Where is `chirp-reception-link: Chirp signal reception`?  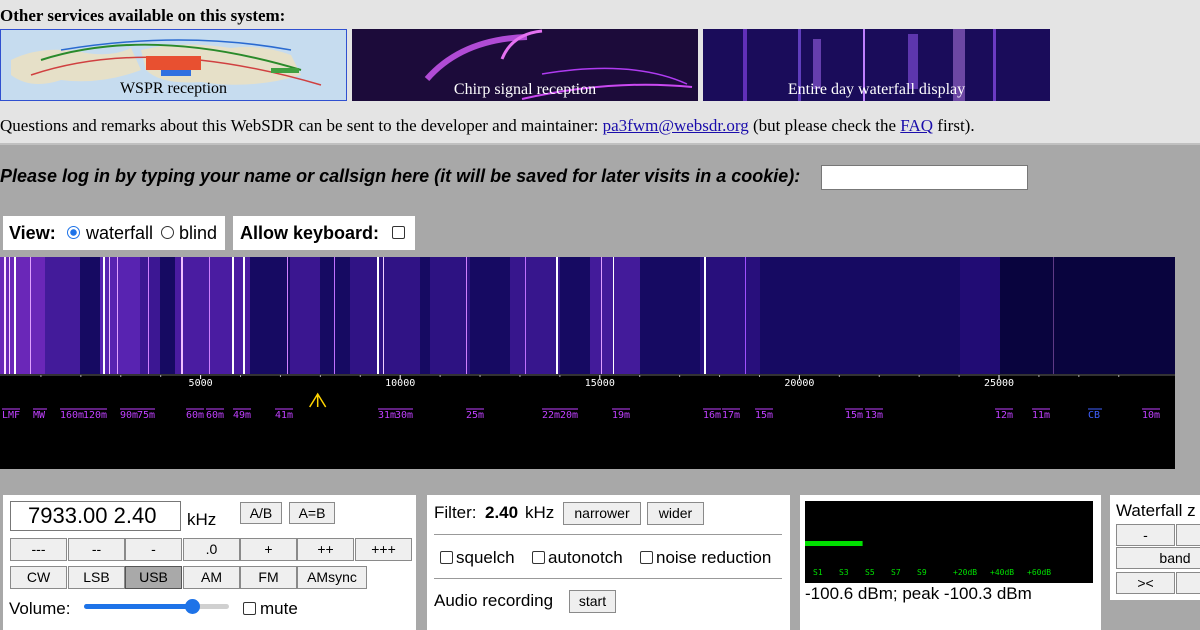
chirp-reception-link: Chirp signal reception is located at coordinates (525, 65).